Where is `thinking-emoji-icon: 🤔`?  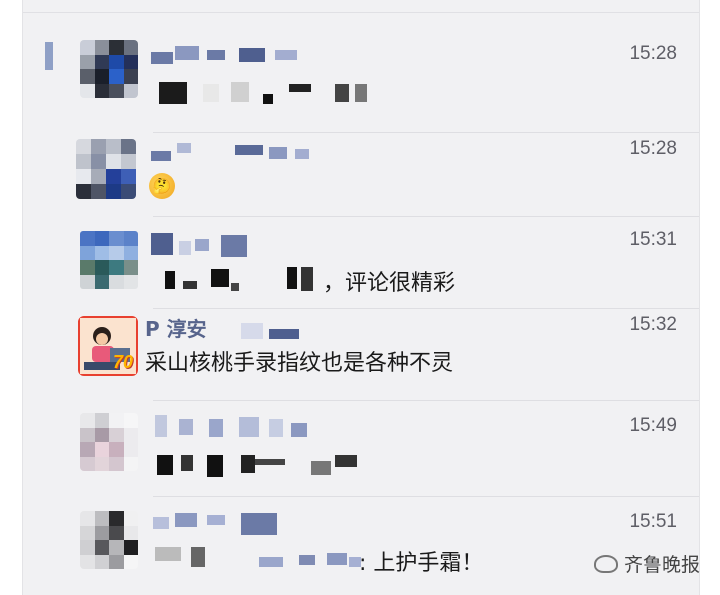 thinking-emoji-icon: 🤔 is located at coordinates (162, 186).